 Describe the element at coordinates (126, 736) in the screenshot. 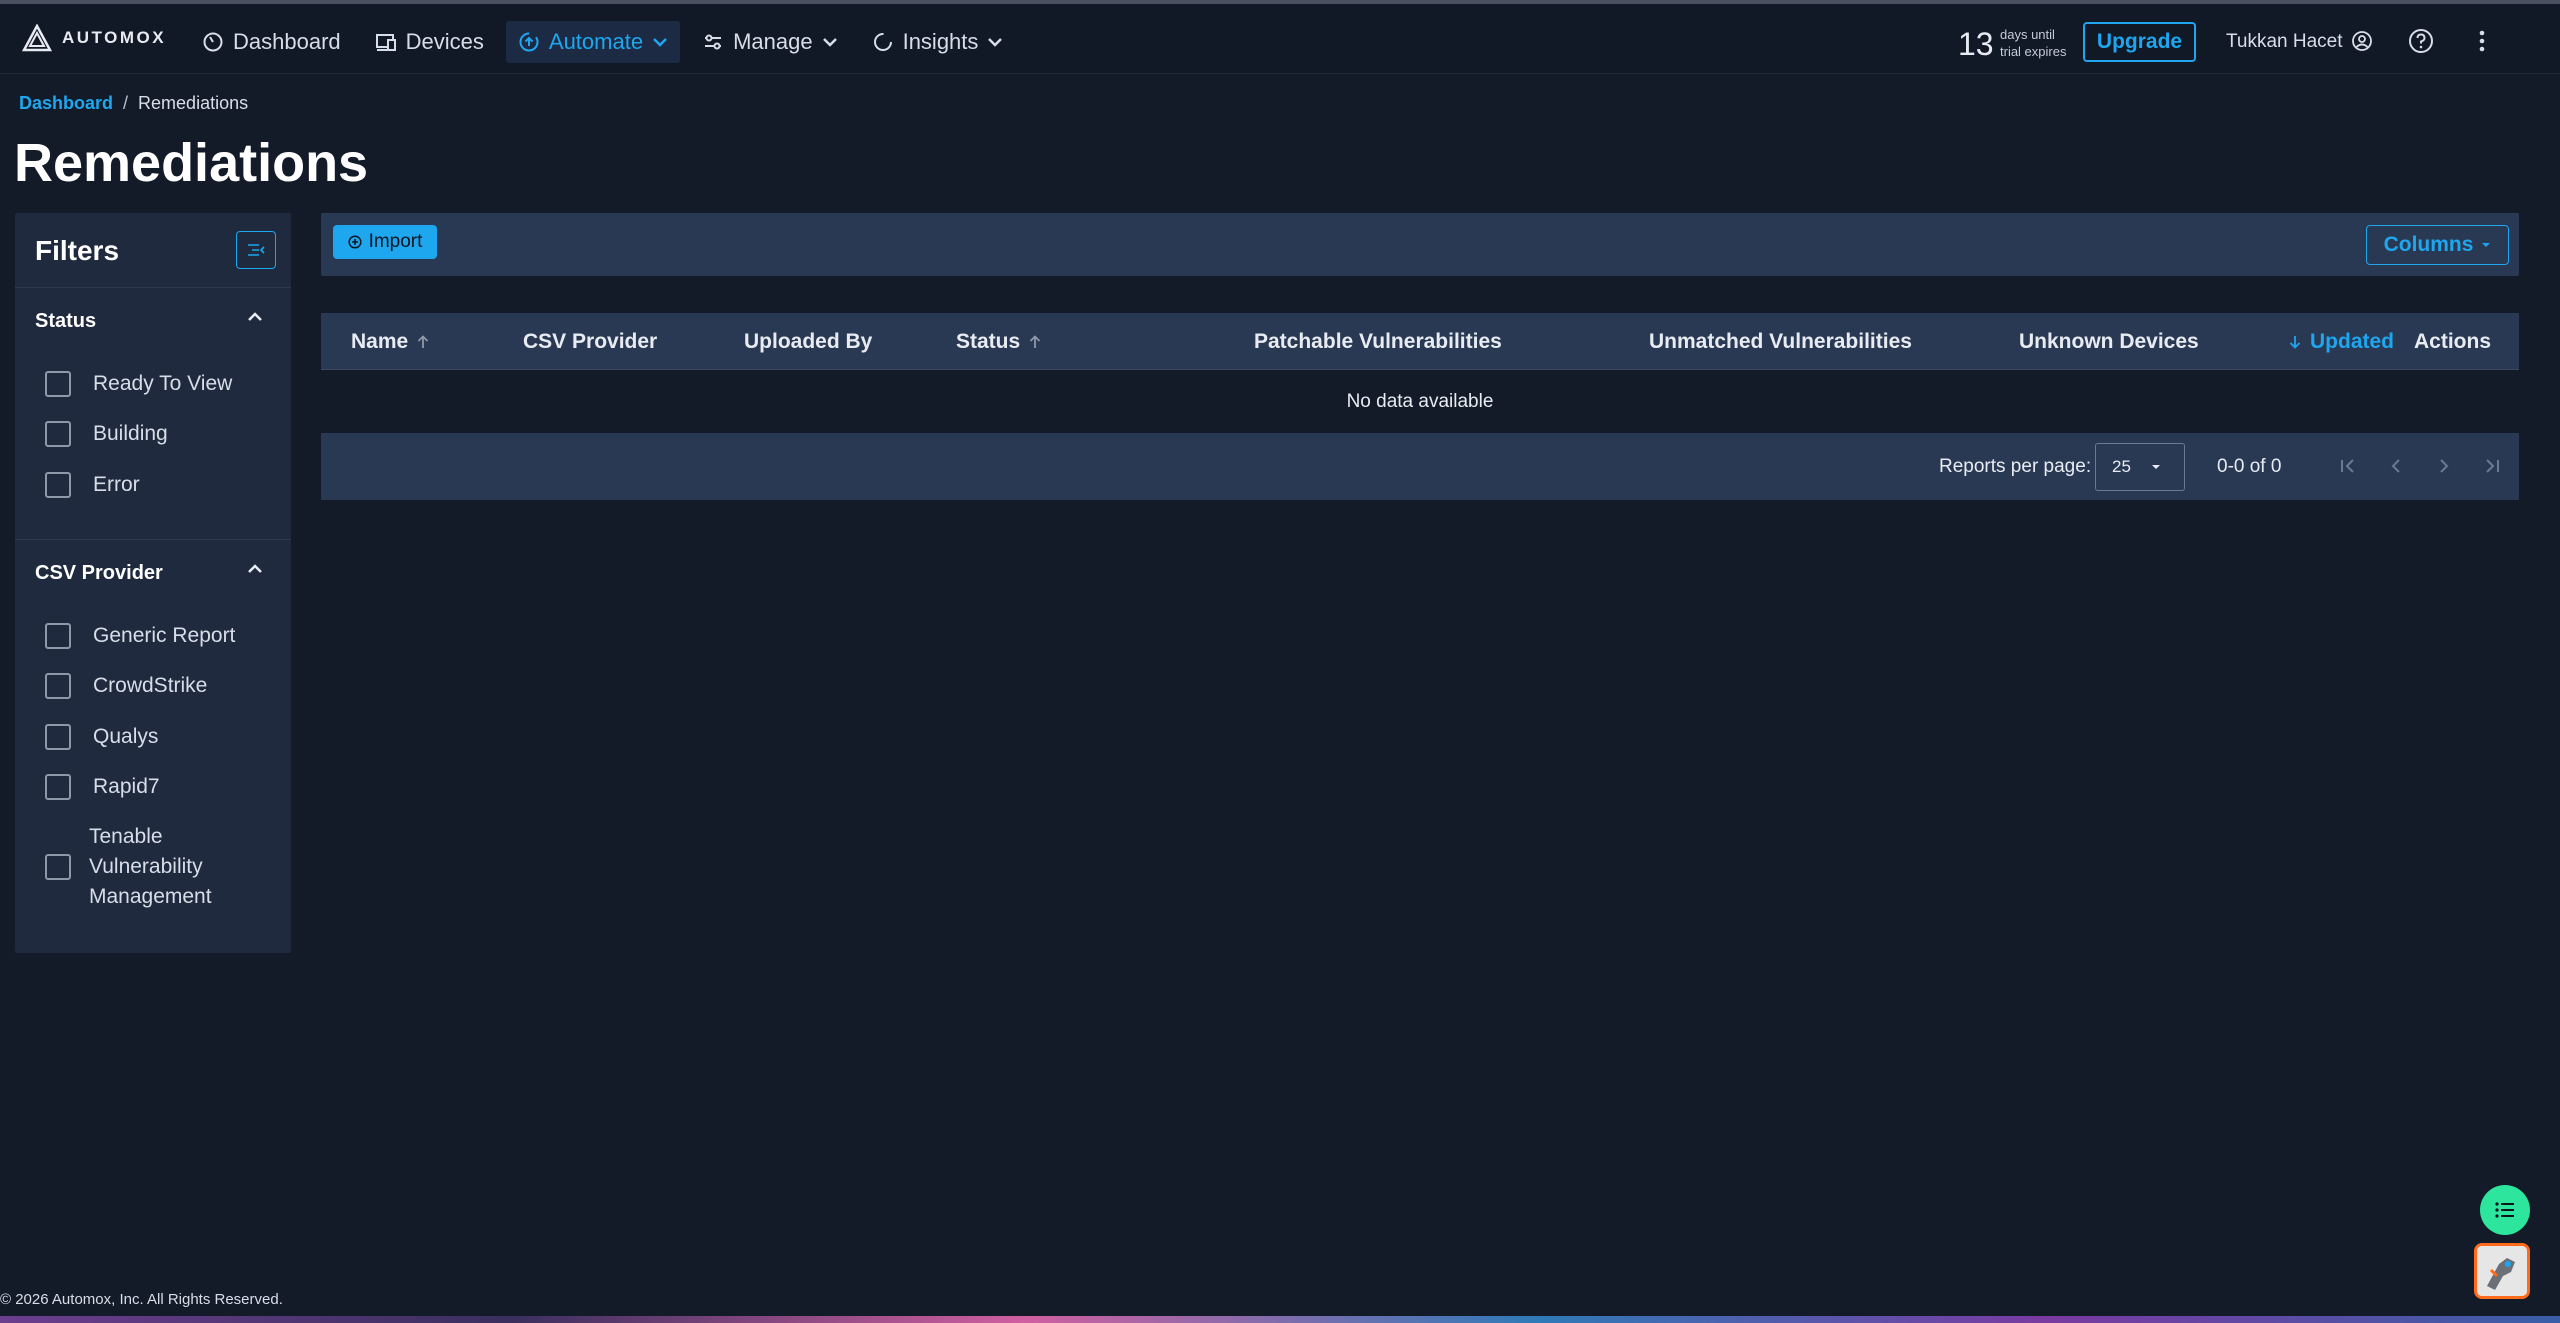

I see `filter-option-label: Qualys` at that location.